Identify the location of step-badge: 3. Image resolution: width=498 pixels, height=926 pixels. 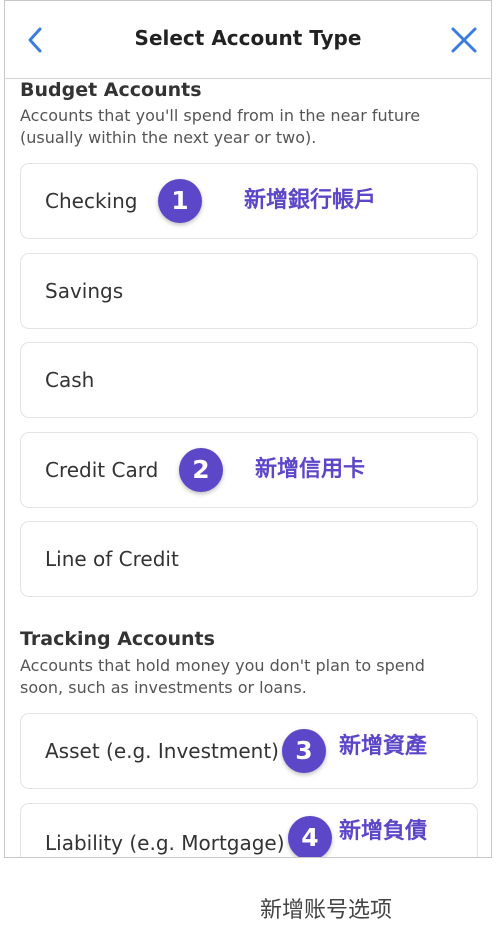
(304, 751).